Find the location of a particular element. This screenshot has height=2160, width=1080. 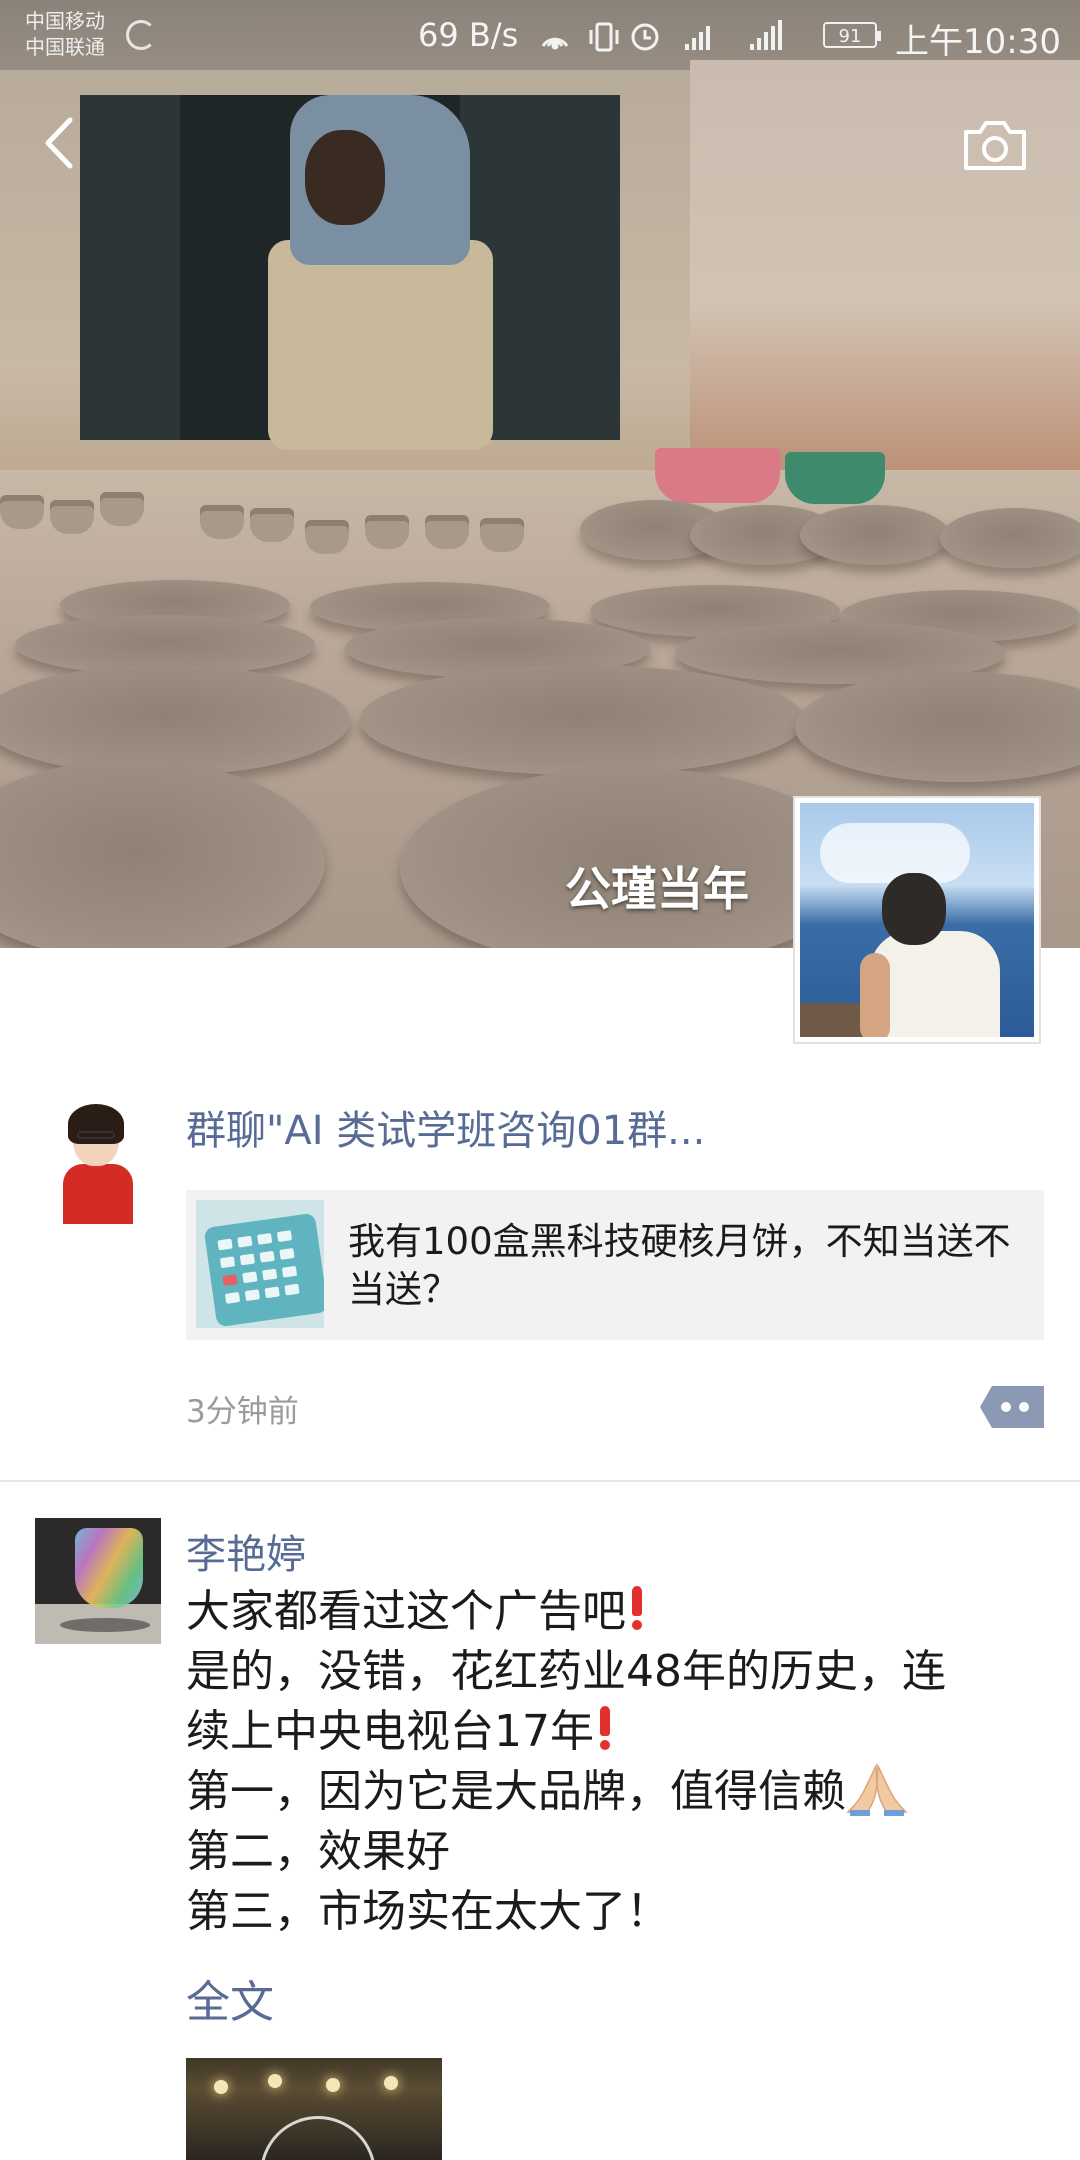

shared-link-title: 我有100盒黑科技硬核月饼，不知当送不当送？ is located at coordinates (679, 1265).